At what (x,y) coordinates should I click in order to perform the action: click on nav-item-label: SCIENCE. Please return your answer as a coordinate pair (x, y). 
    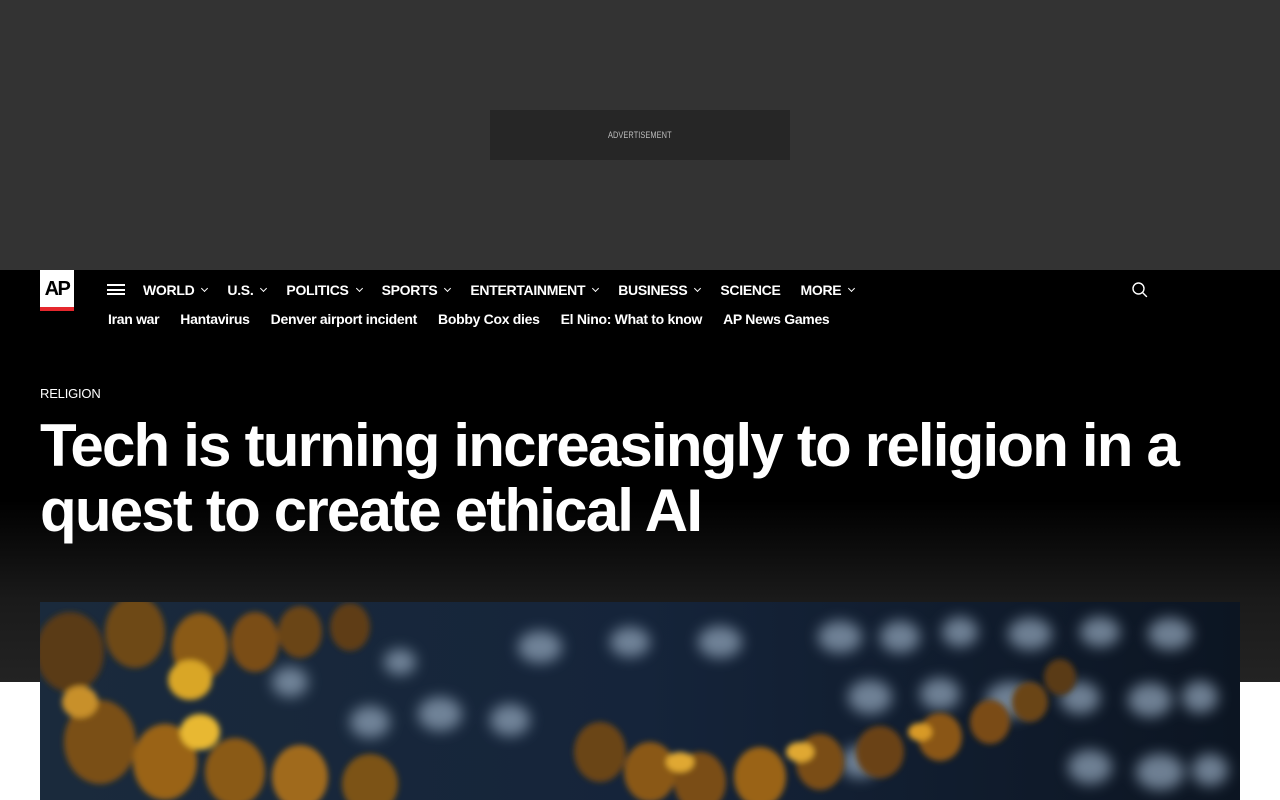
    Looking at the image, I should click on (750, 290).